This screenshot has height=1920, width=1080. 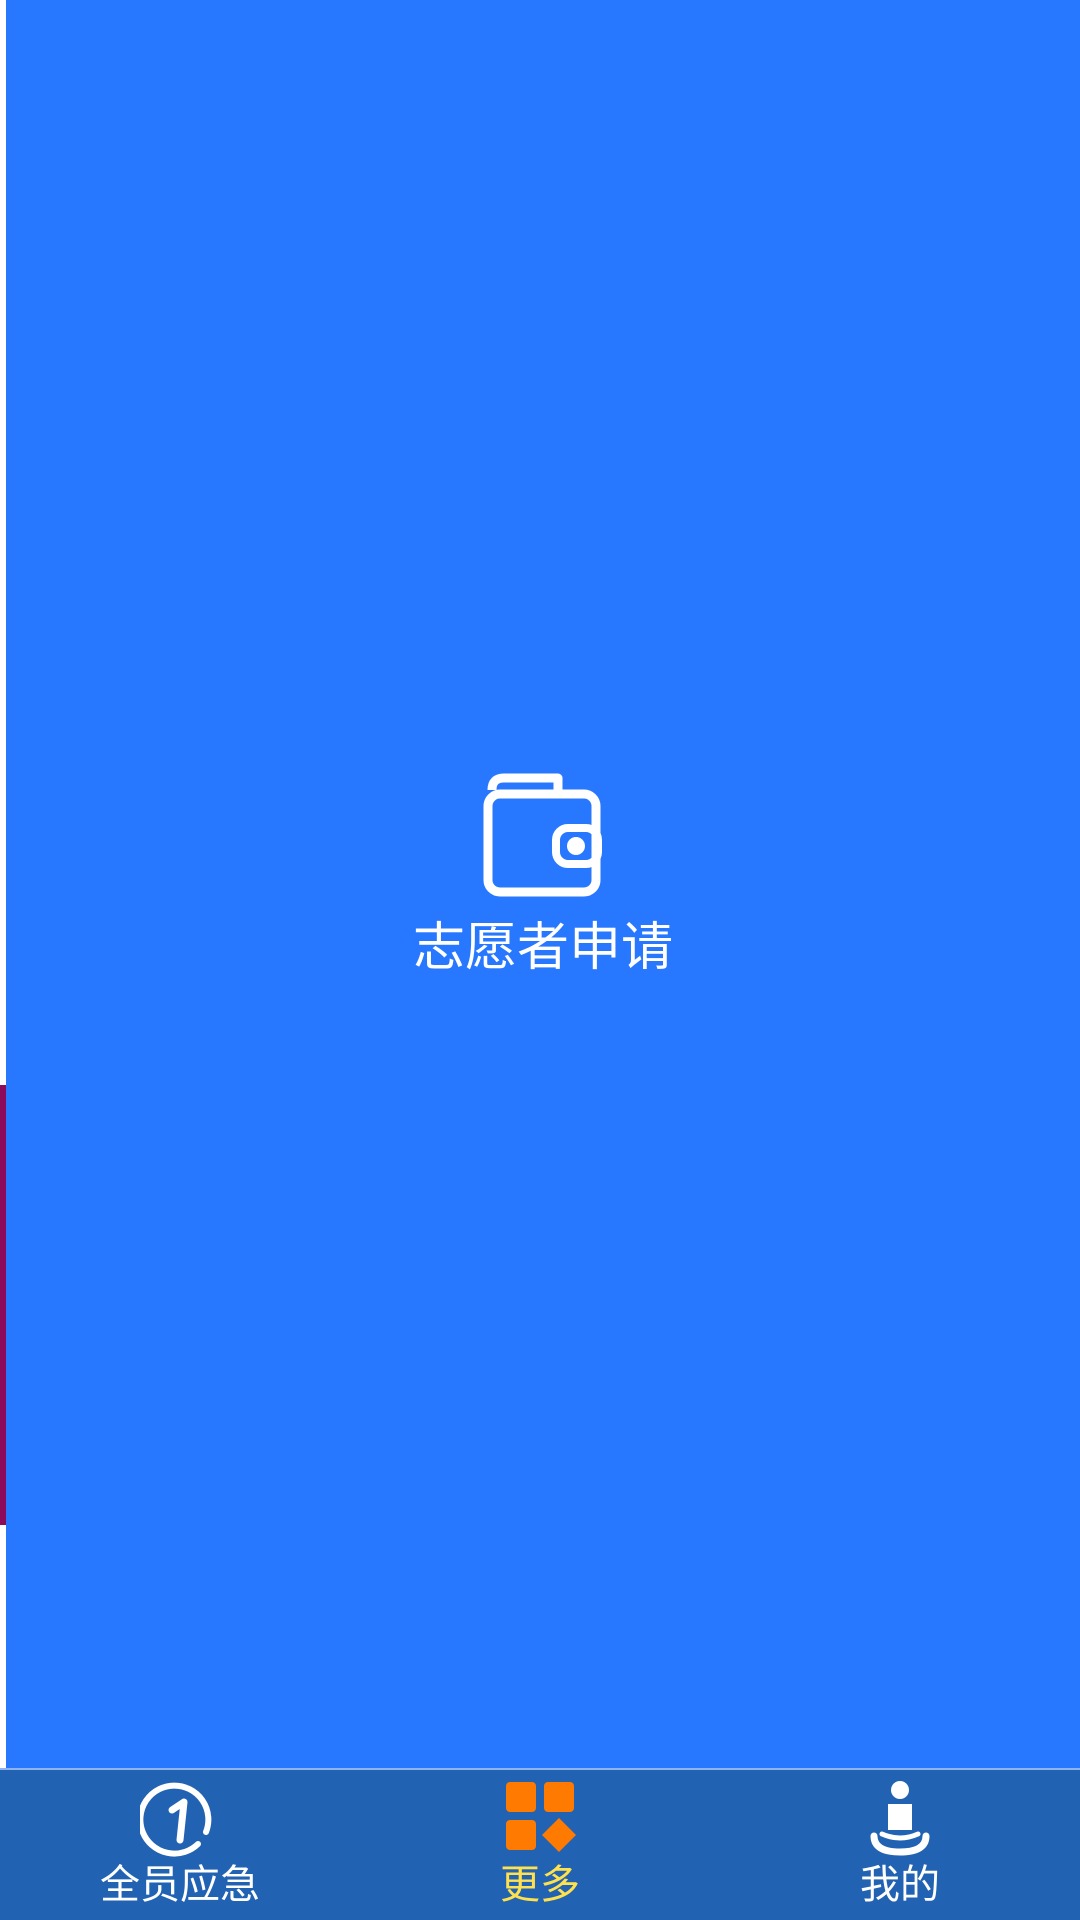 What do you see at coordinates (541, 1817) in the screenshot?
I see `more-grid-icon` at bounding box center [541, 1817].